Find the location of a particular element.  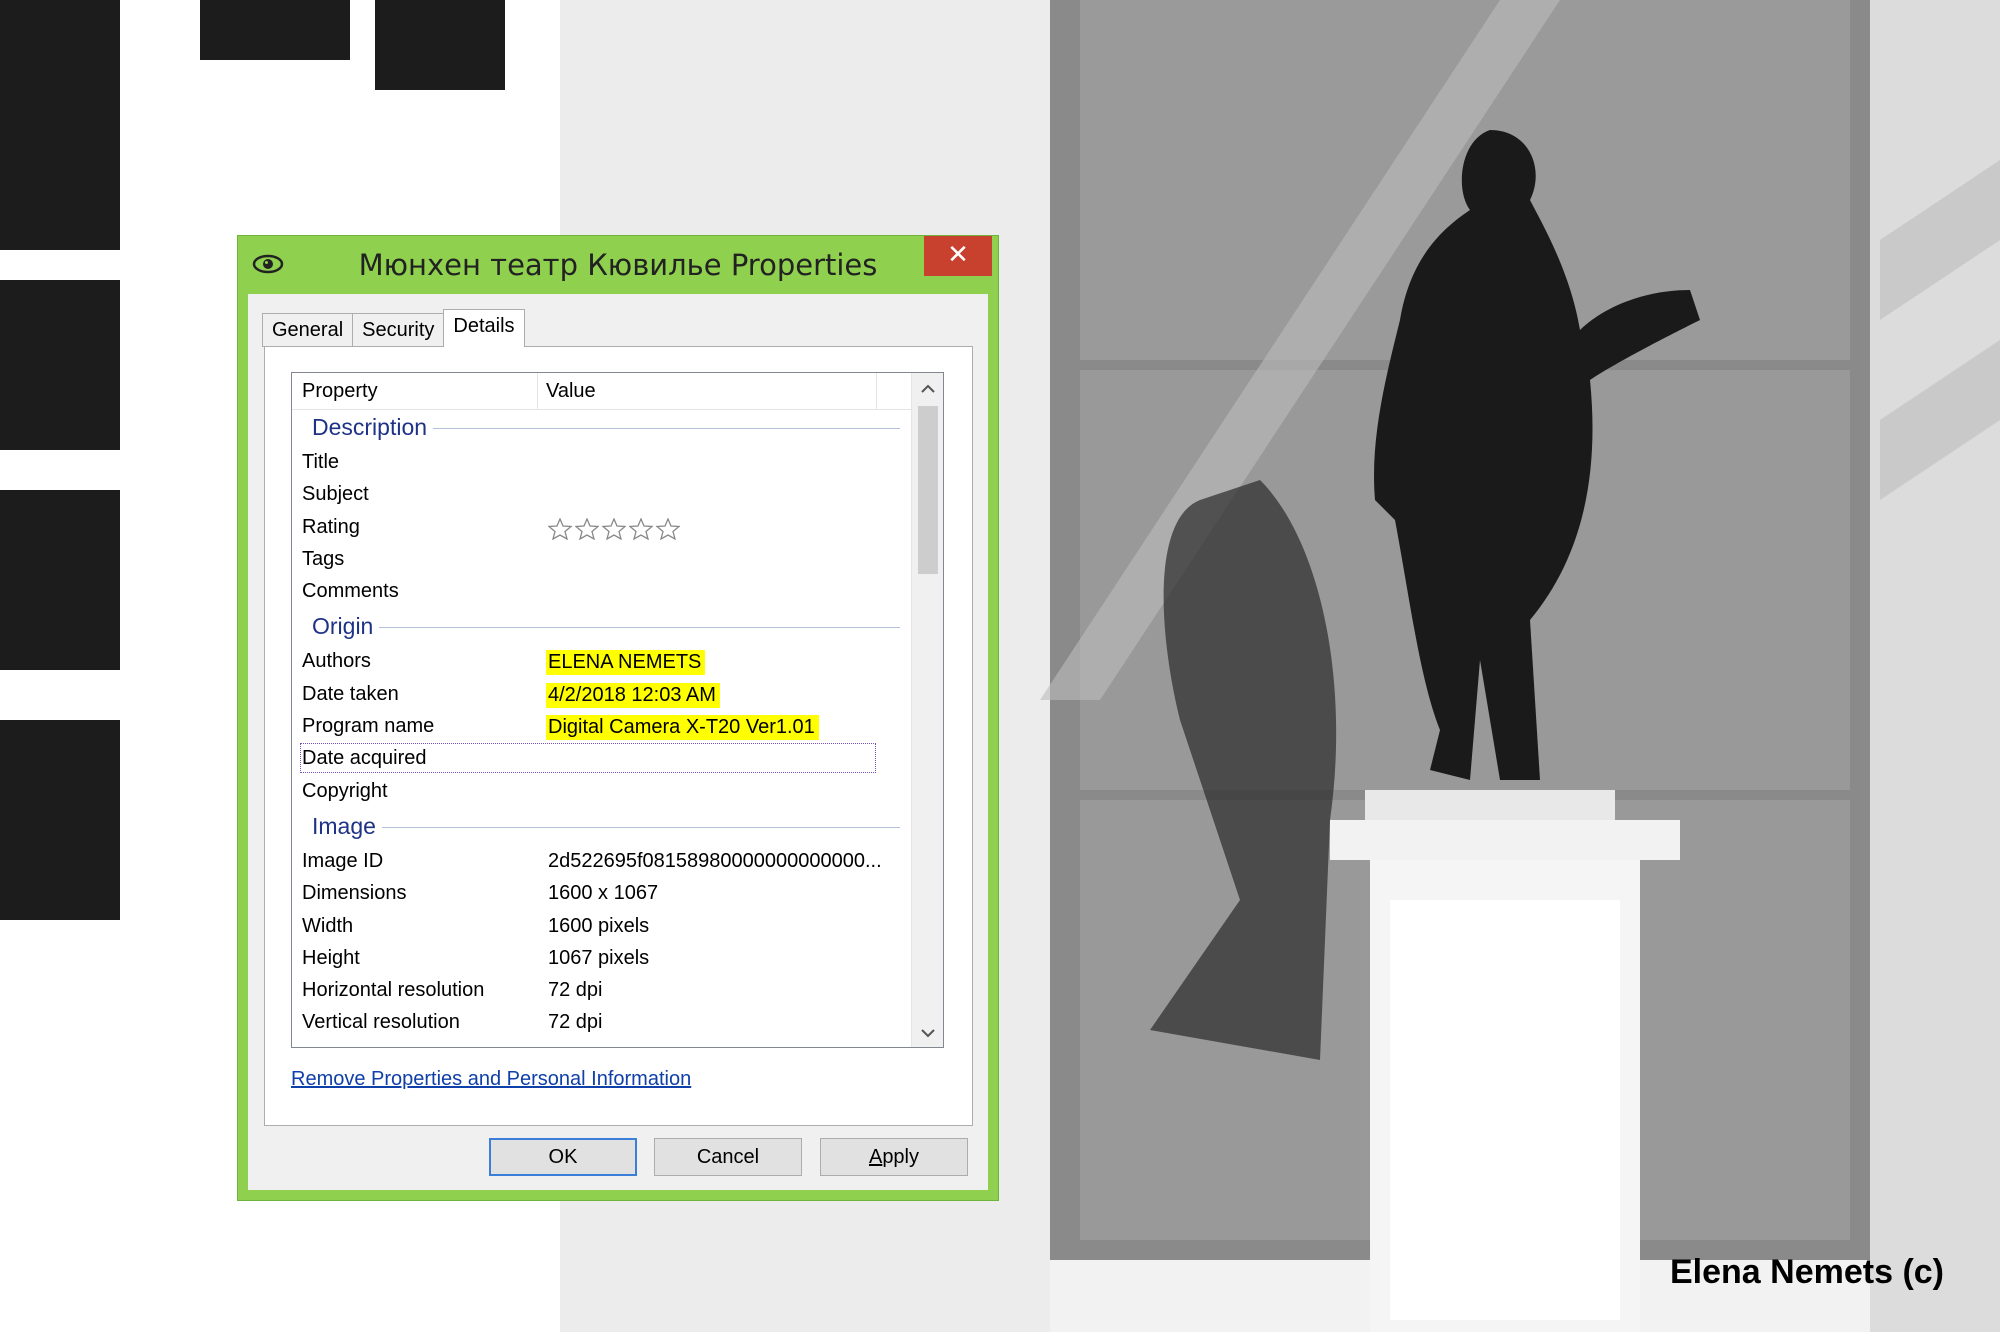

property-row-height: Height 1067 pixels is located at coordinates (602, 959).